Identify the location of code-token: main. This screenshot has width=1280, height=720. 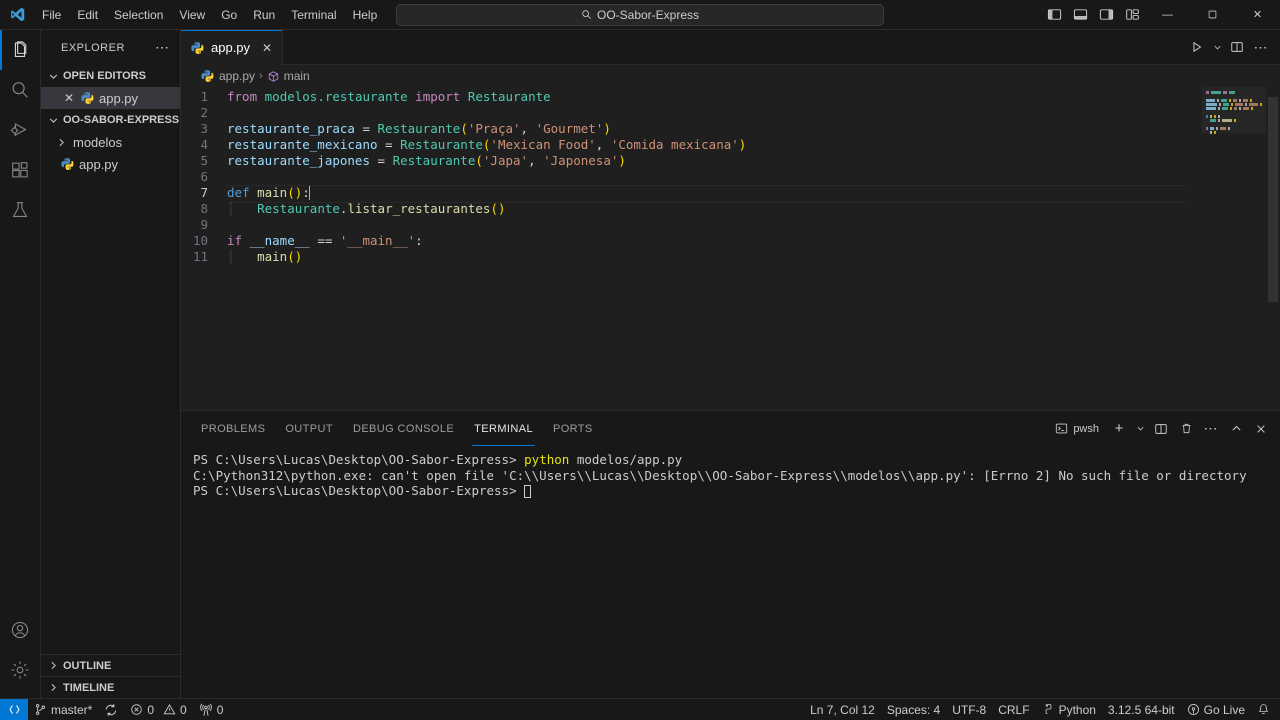
(272, 192).